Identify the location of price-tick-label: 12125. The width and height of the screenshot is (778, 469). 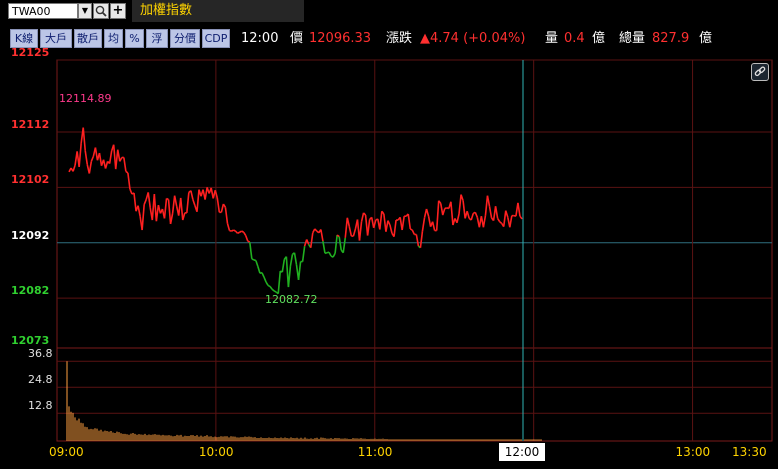
(30, 52).